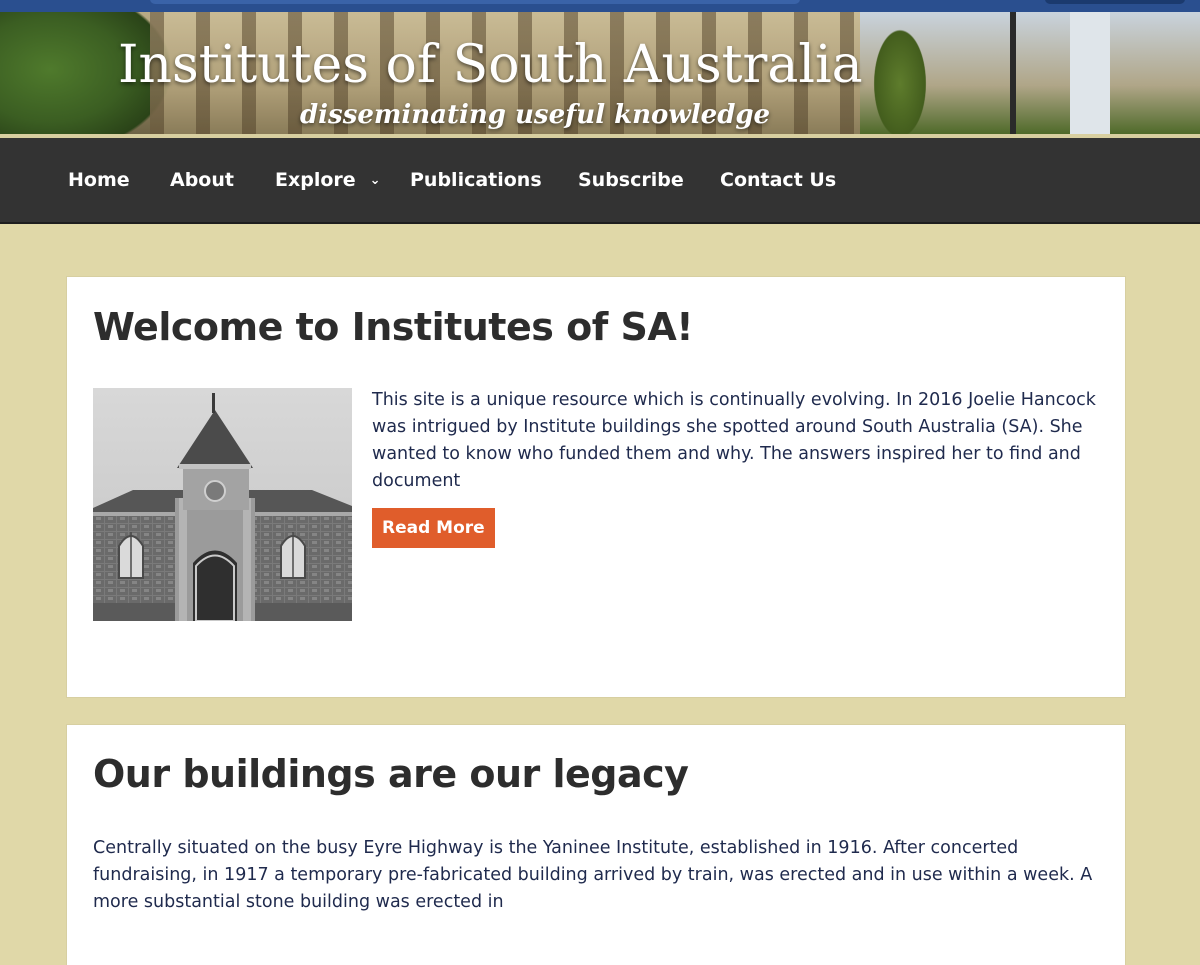  I want to click on institute-building-photo, so click(222, 504).